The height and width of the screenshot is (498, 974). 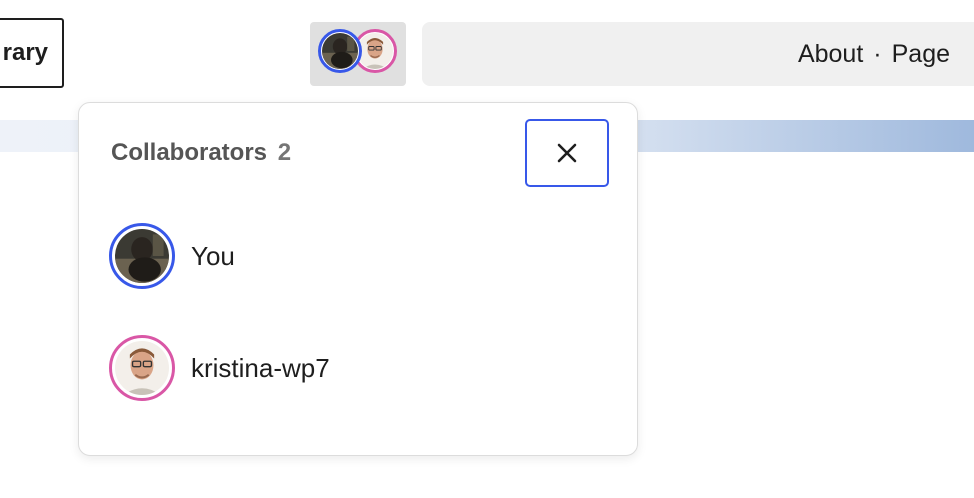 I want to click on avatar-you-mini, so click(x=340, y=51).